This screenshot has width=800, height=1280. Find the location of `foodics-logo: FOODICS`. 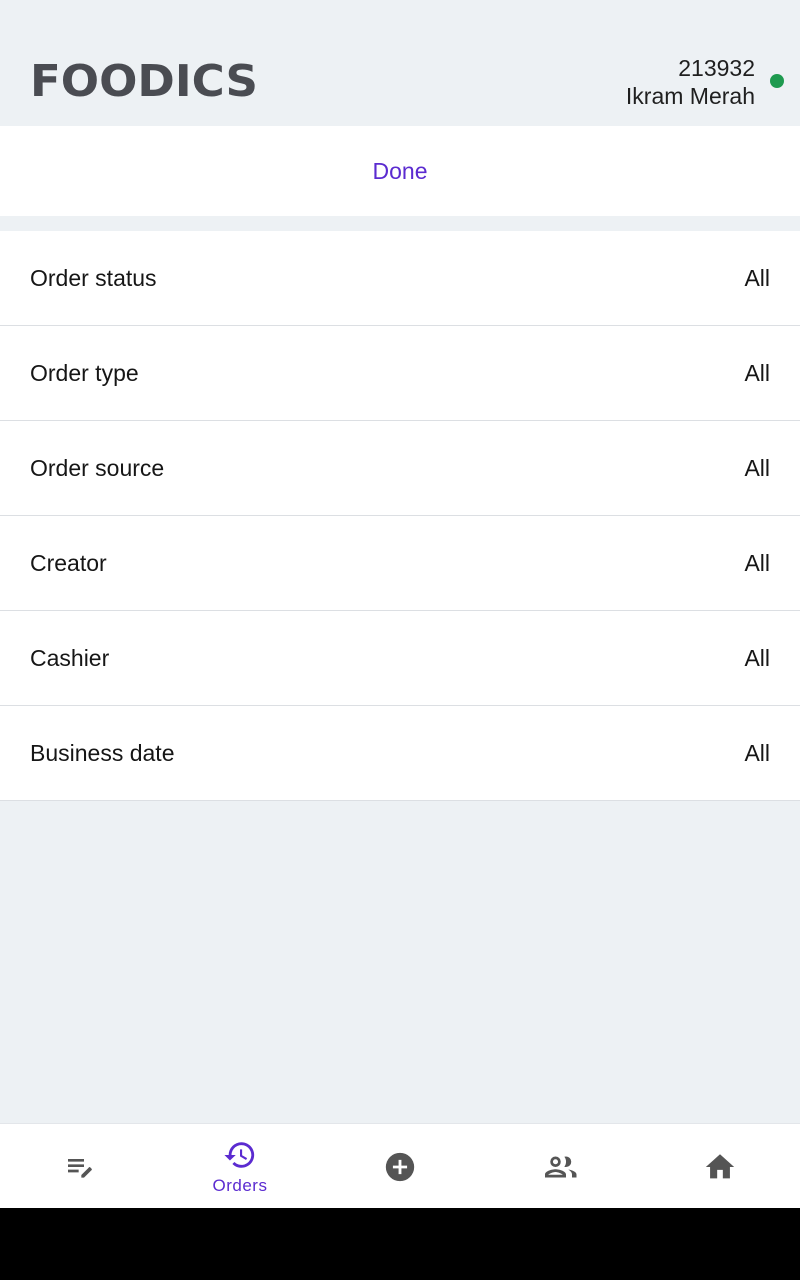

foodics-logo: FOODICS is located at coordinates (144, 80).